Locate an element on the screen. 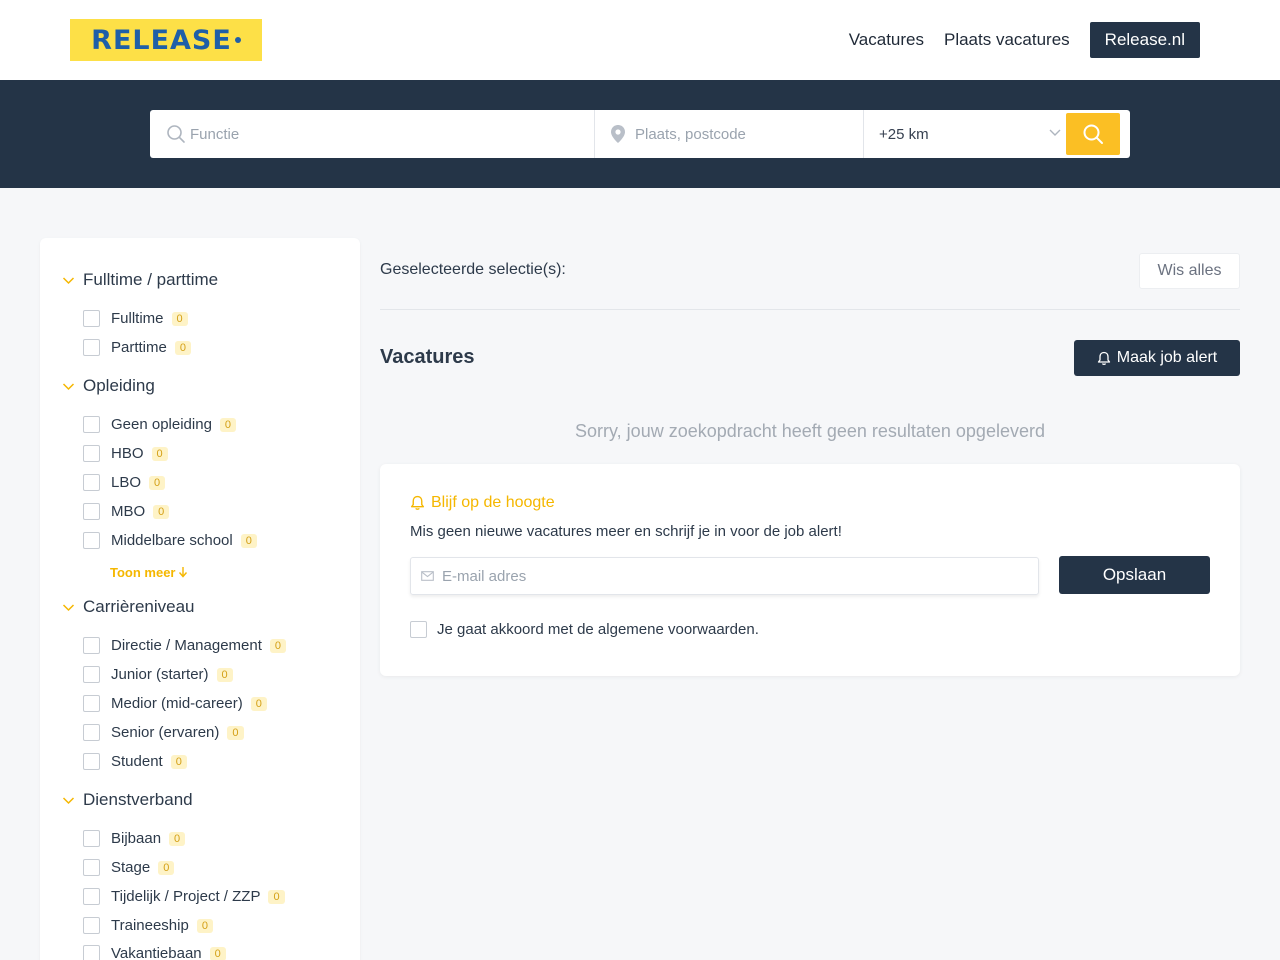 The image size is (1280, 960). filter-item: Tijdelijk / Project / ZZP 0 is located at coordinates (184, 896).